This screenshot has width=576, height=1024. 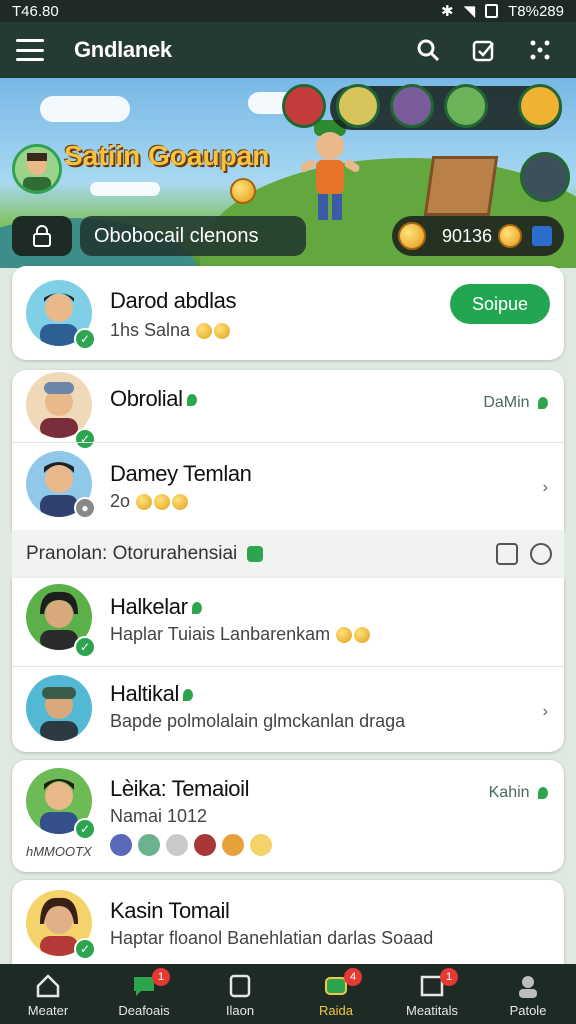 What do you see at coordinates (502, 11) in the screenshot?
I see `status-icons: ✱ ◥ T8%289` at bounding box center [502, 11].